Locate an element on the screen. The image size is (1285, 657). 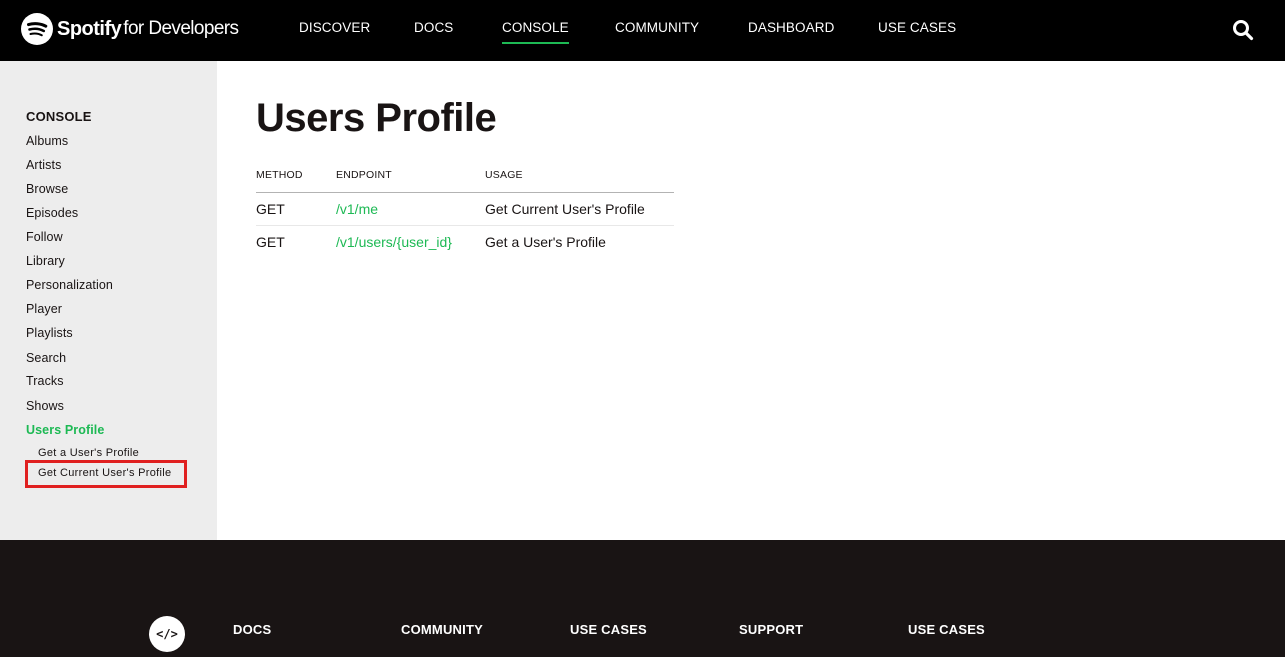
sidebar-item-playlists: Playlists is located at coordinates (49, 333).